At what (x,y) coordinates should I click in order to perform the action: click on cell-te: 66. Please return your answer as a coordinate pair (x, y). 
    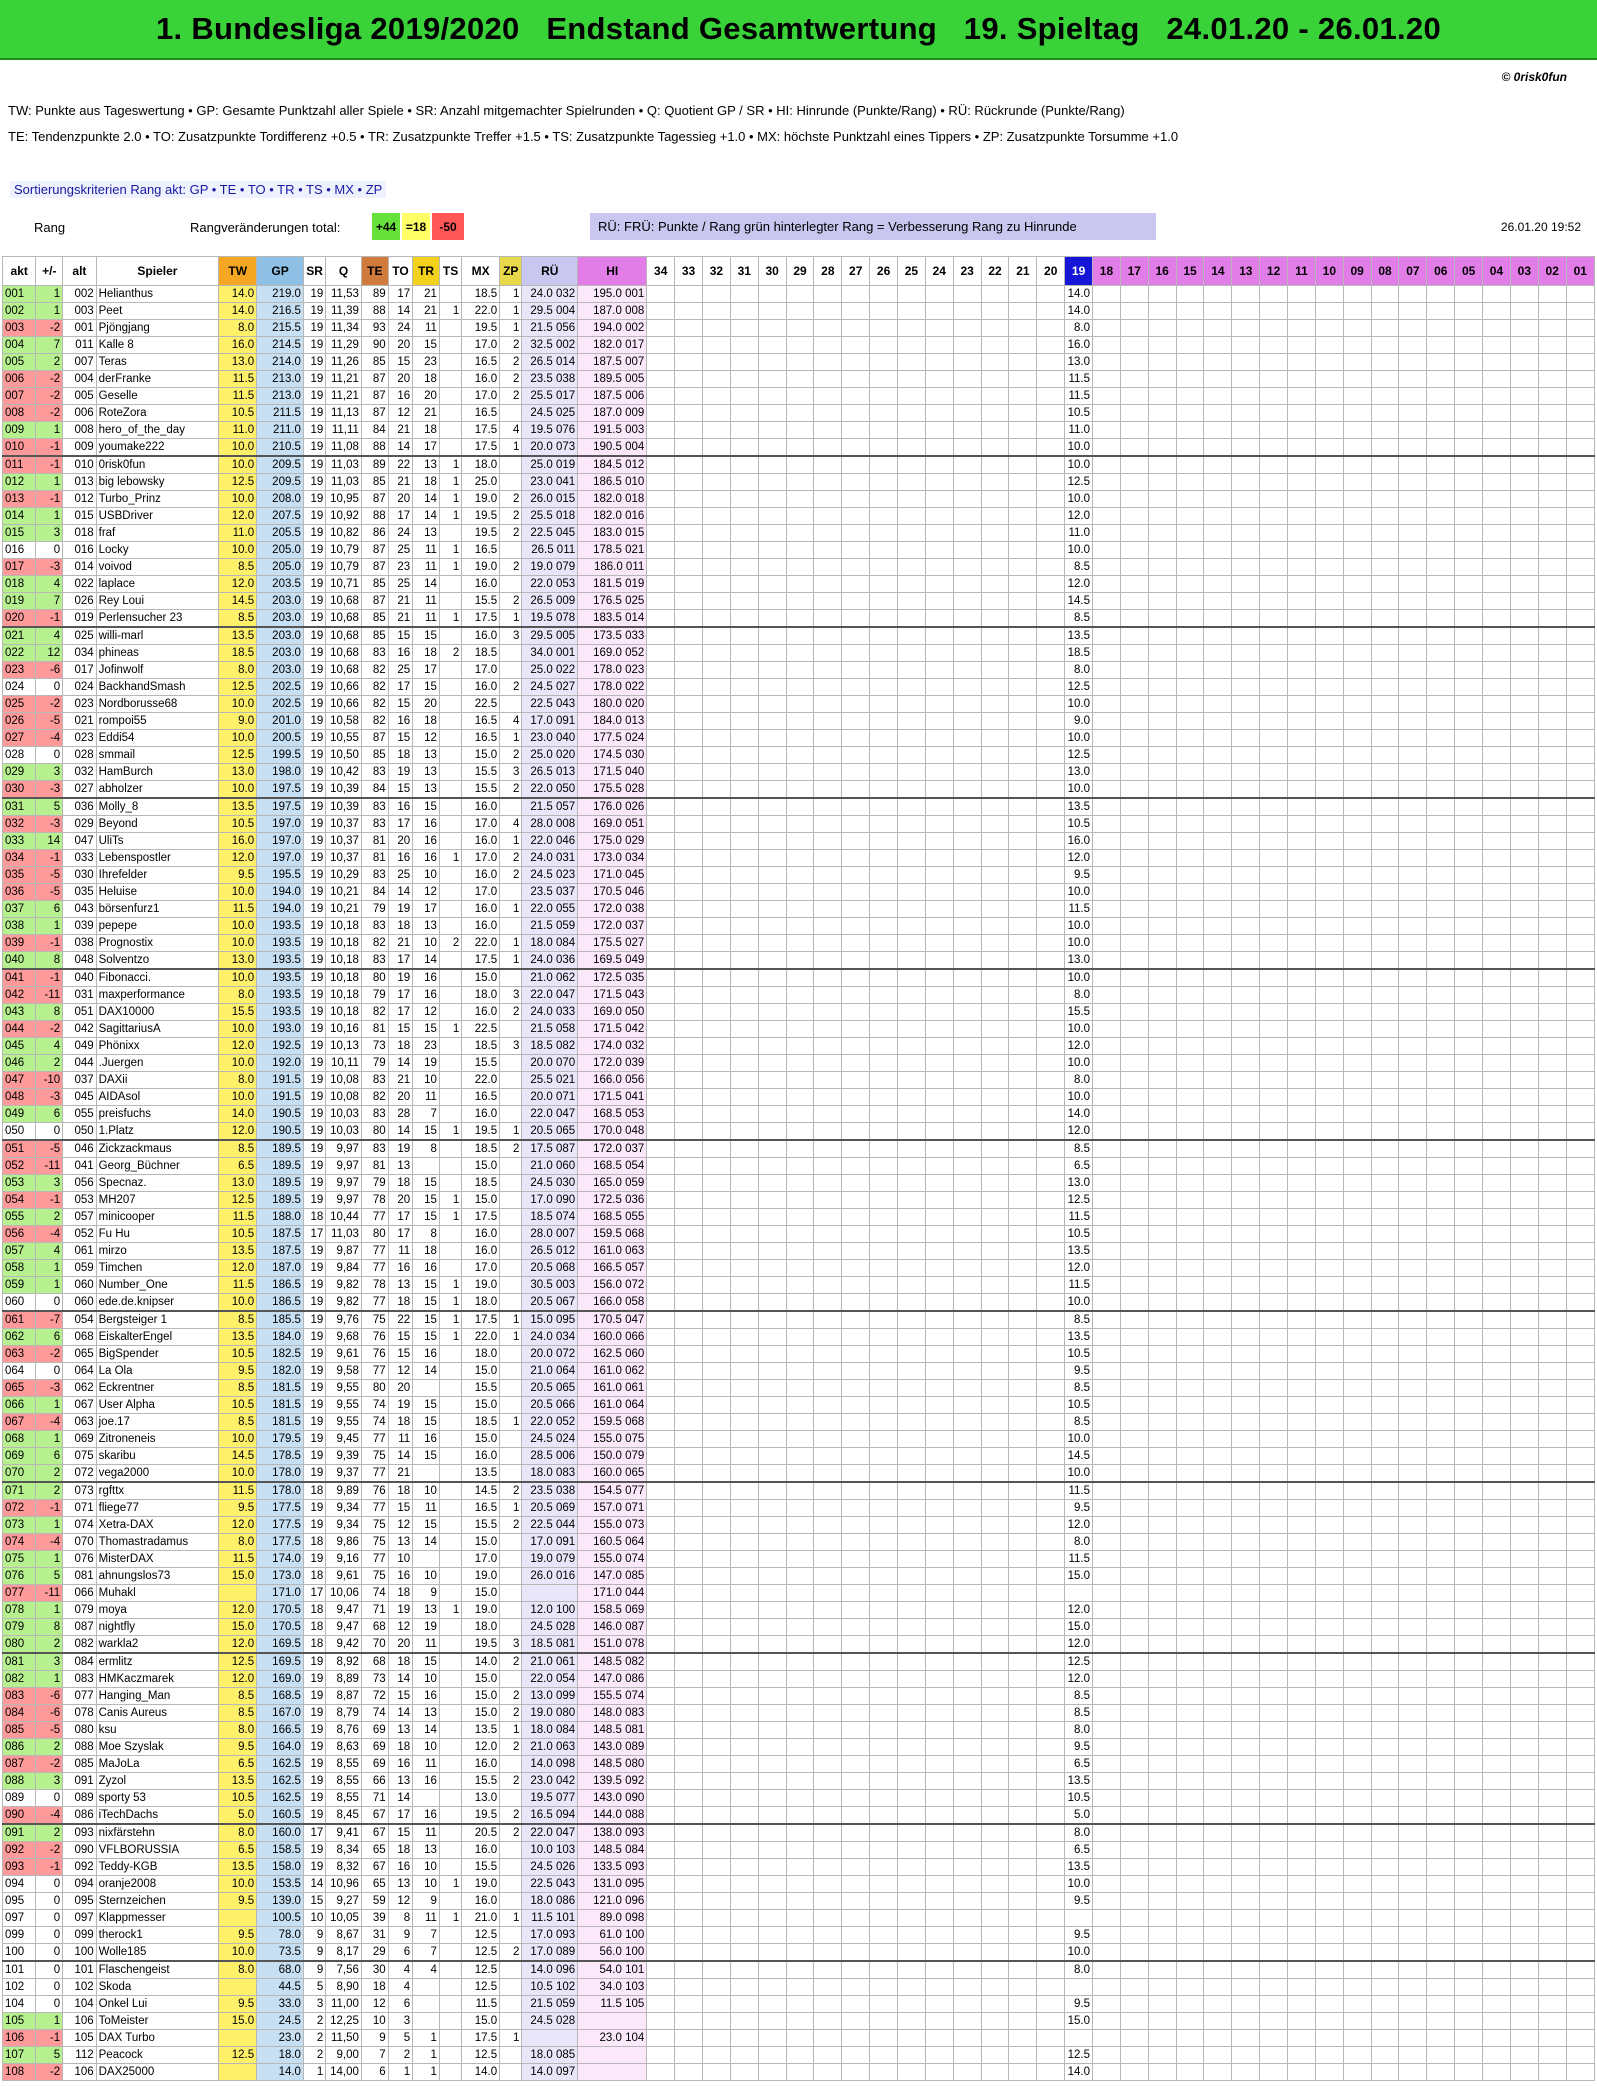
    Looking at the image, I should click on (374, 1781).